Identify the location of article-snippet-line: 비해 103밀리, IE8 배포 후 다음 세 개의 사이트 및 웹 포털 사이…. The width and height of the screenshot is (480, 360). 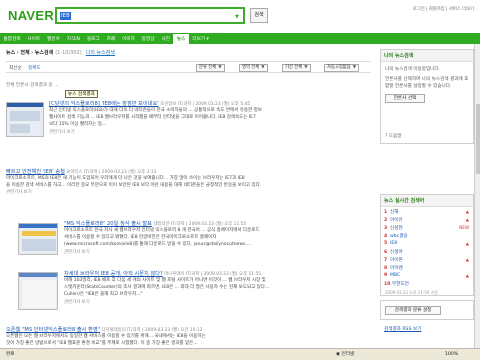
(165, 280).